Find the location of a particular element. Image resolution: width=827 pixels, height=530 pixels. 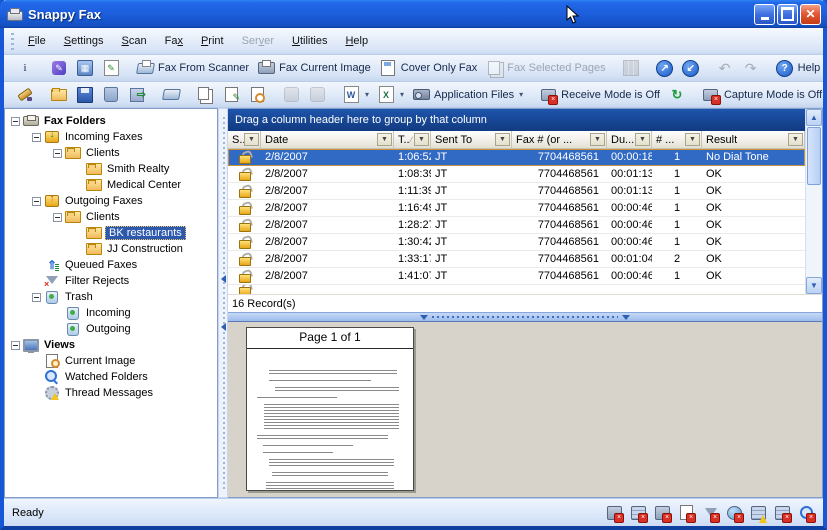

fax-record-row: 2/8/2007 1:11:39 A JT 7704468561 00:01:13 1 OK is located at coordinates (516, 191).